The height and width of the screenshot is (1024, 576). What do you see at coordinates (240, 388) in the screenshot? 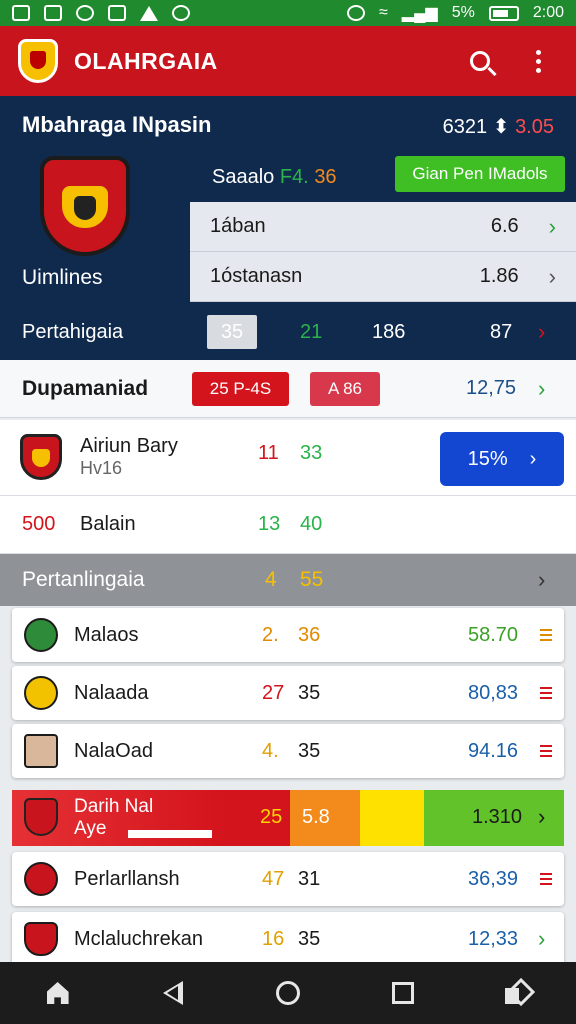
I see `filter-pill: 25 P-4S` at bounding box center [240, 388].